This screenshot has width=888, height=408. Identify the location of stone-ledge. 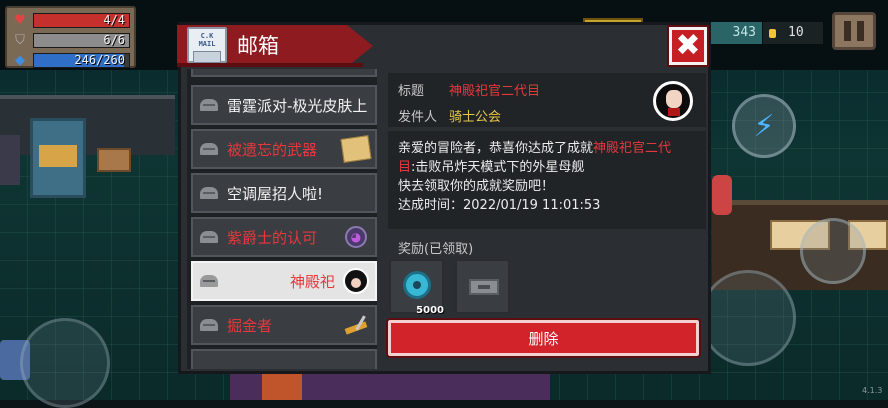
(87, 125).